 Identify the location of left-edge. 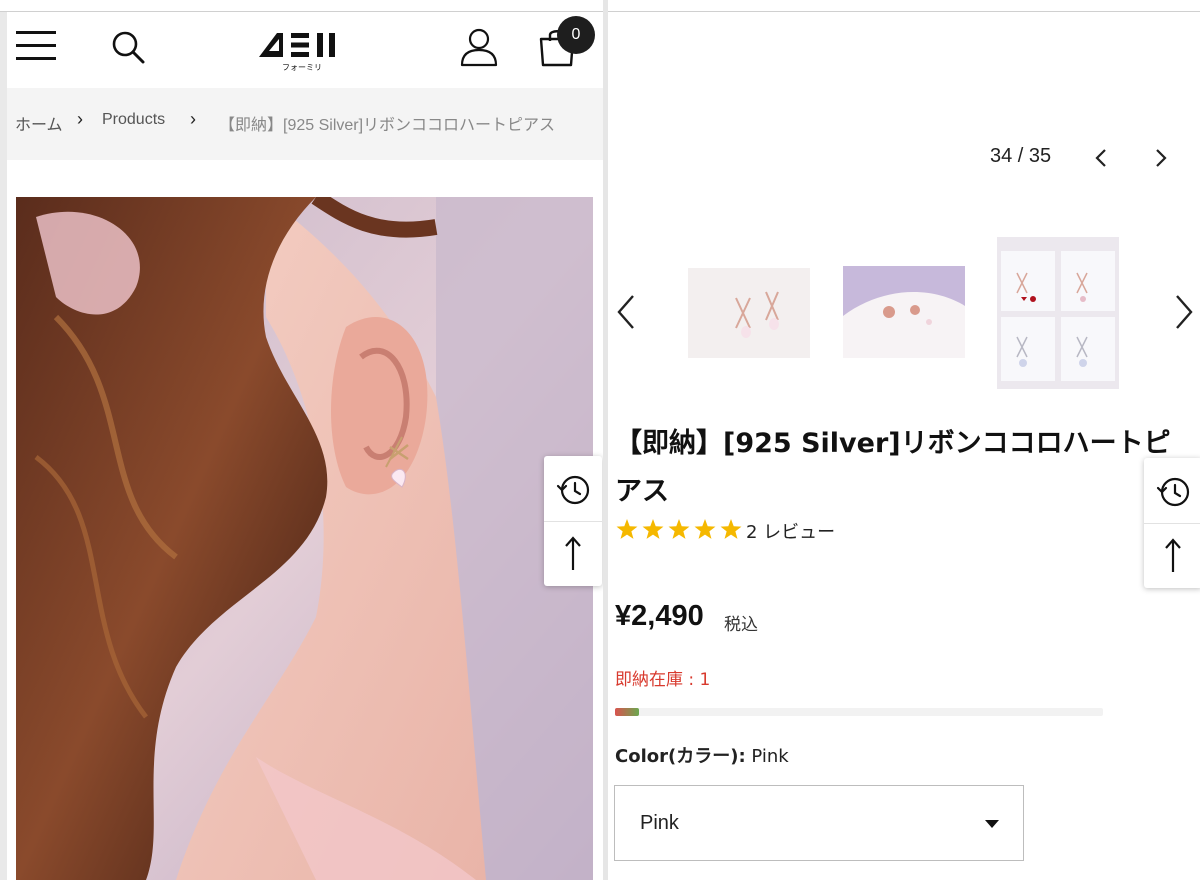
(3, 440).